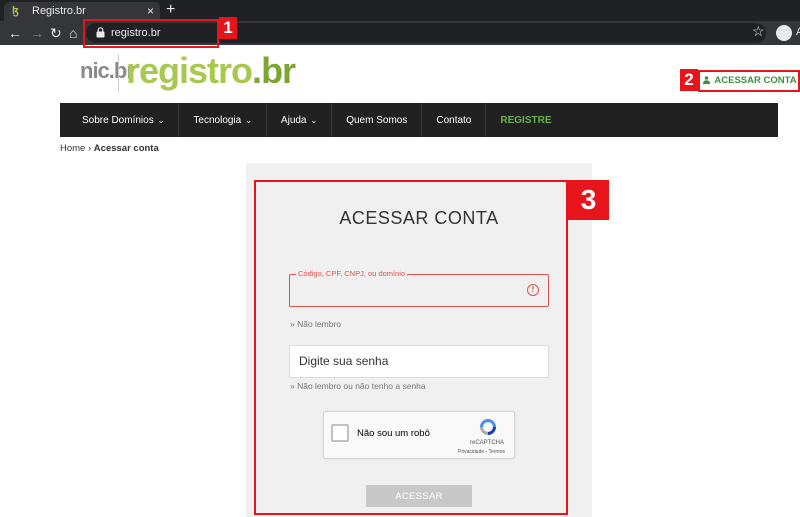 The image size is (800, 517). What do you see at coordinates (689, 80) in the screenshot?
I see `annotation-number-2: 2` at bounding box center [689, 80].